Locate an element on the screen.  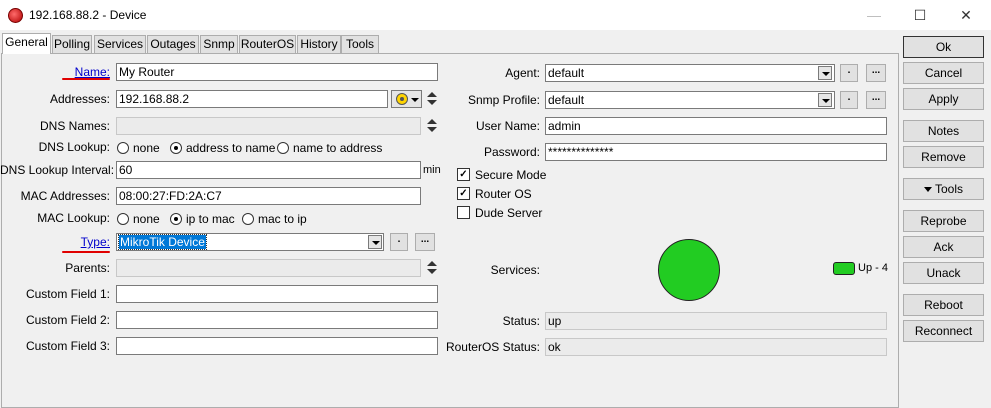
custom-field-1-label: Custom Field 1: is located at coordinates (67, 294).